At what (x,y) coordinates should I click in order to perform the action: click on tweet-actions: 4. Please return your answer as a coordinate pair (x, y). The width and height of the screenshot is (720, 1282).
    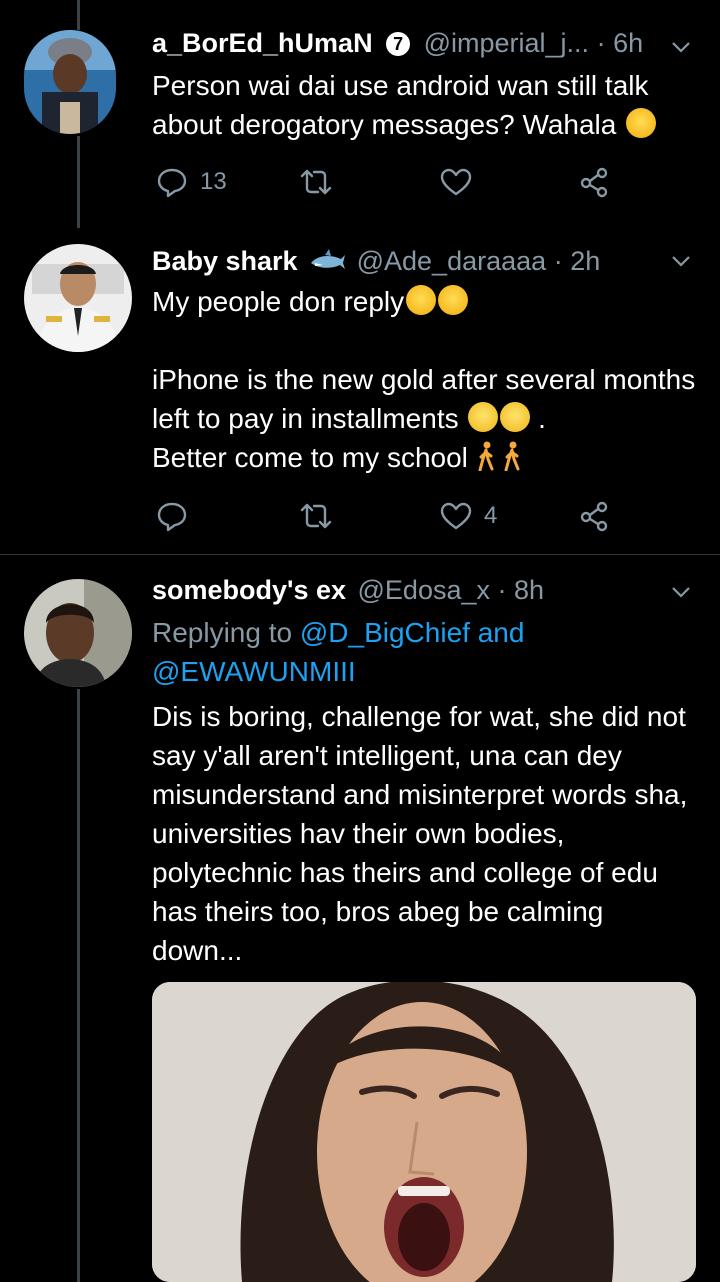
    Looking at the image, I should click on (387, 516).